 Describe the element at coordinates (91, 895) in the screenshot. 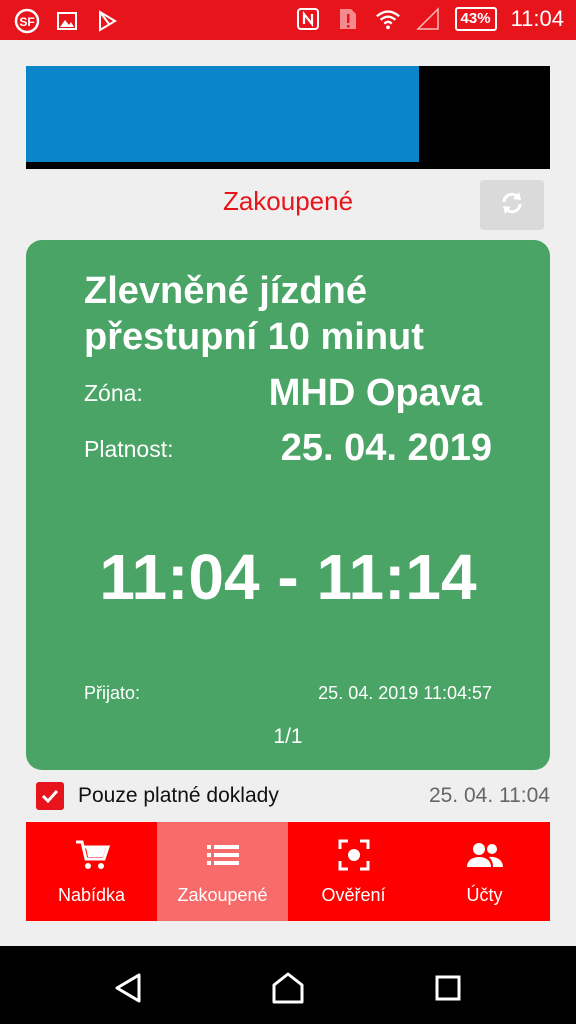

I see `nav-label: Nabídka` at that location.